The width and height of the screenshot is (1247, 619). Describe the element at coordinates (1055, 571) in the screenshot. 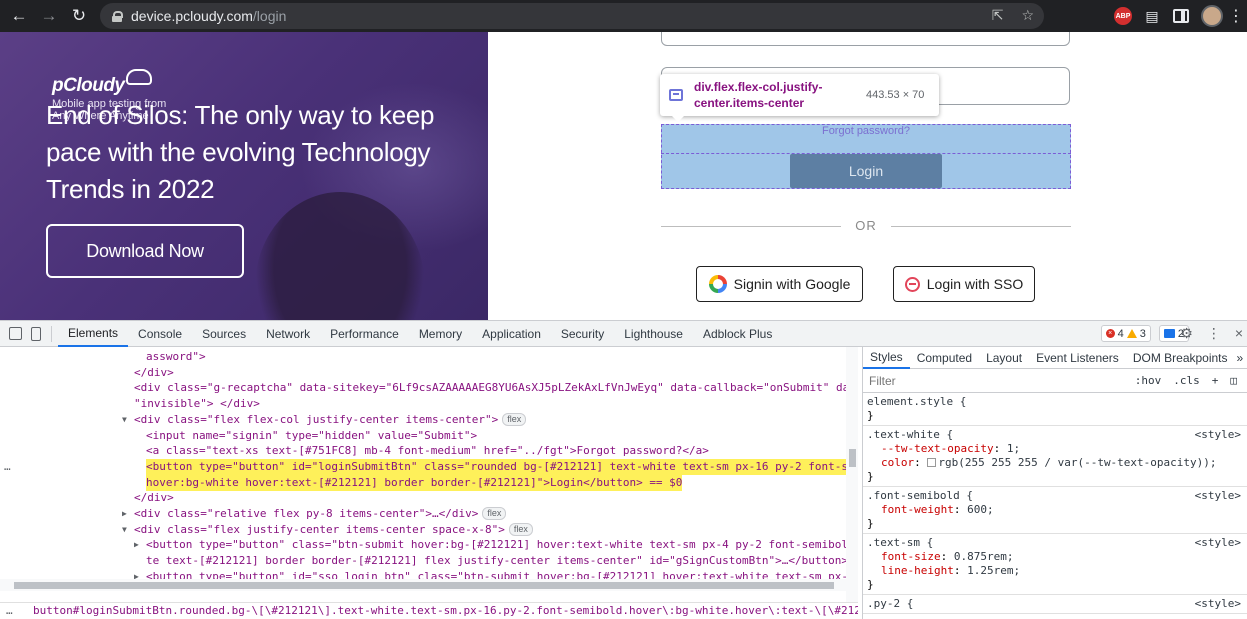

I see `css-property: line-height: 1.25rem;` at that location.